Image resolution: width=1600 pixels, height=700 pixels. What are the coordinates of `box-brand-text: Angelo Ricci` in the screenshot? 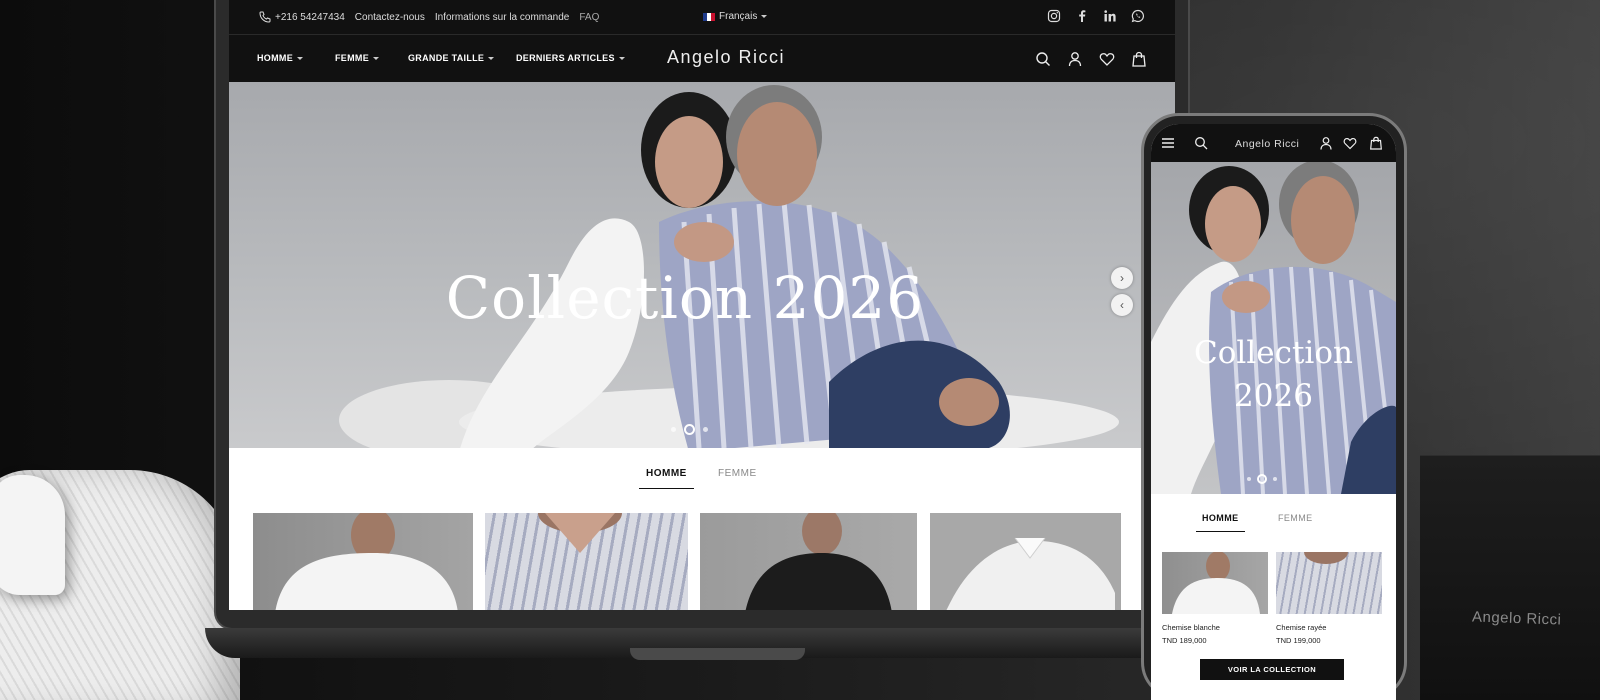 It's located at (1516, 618).